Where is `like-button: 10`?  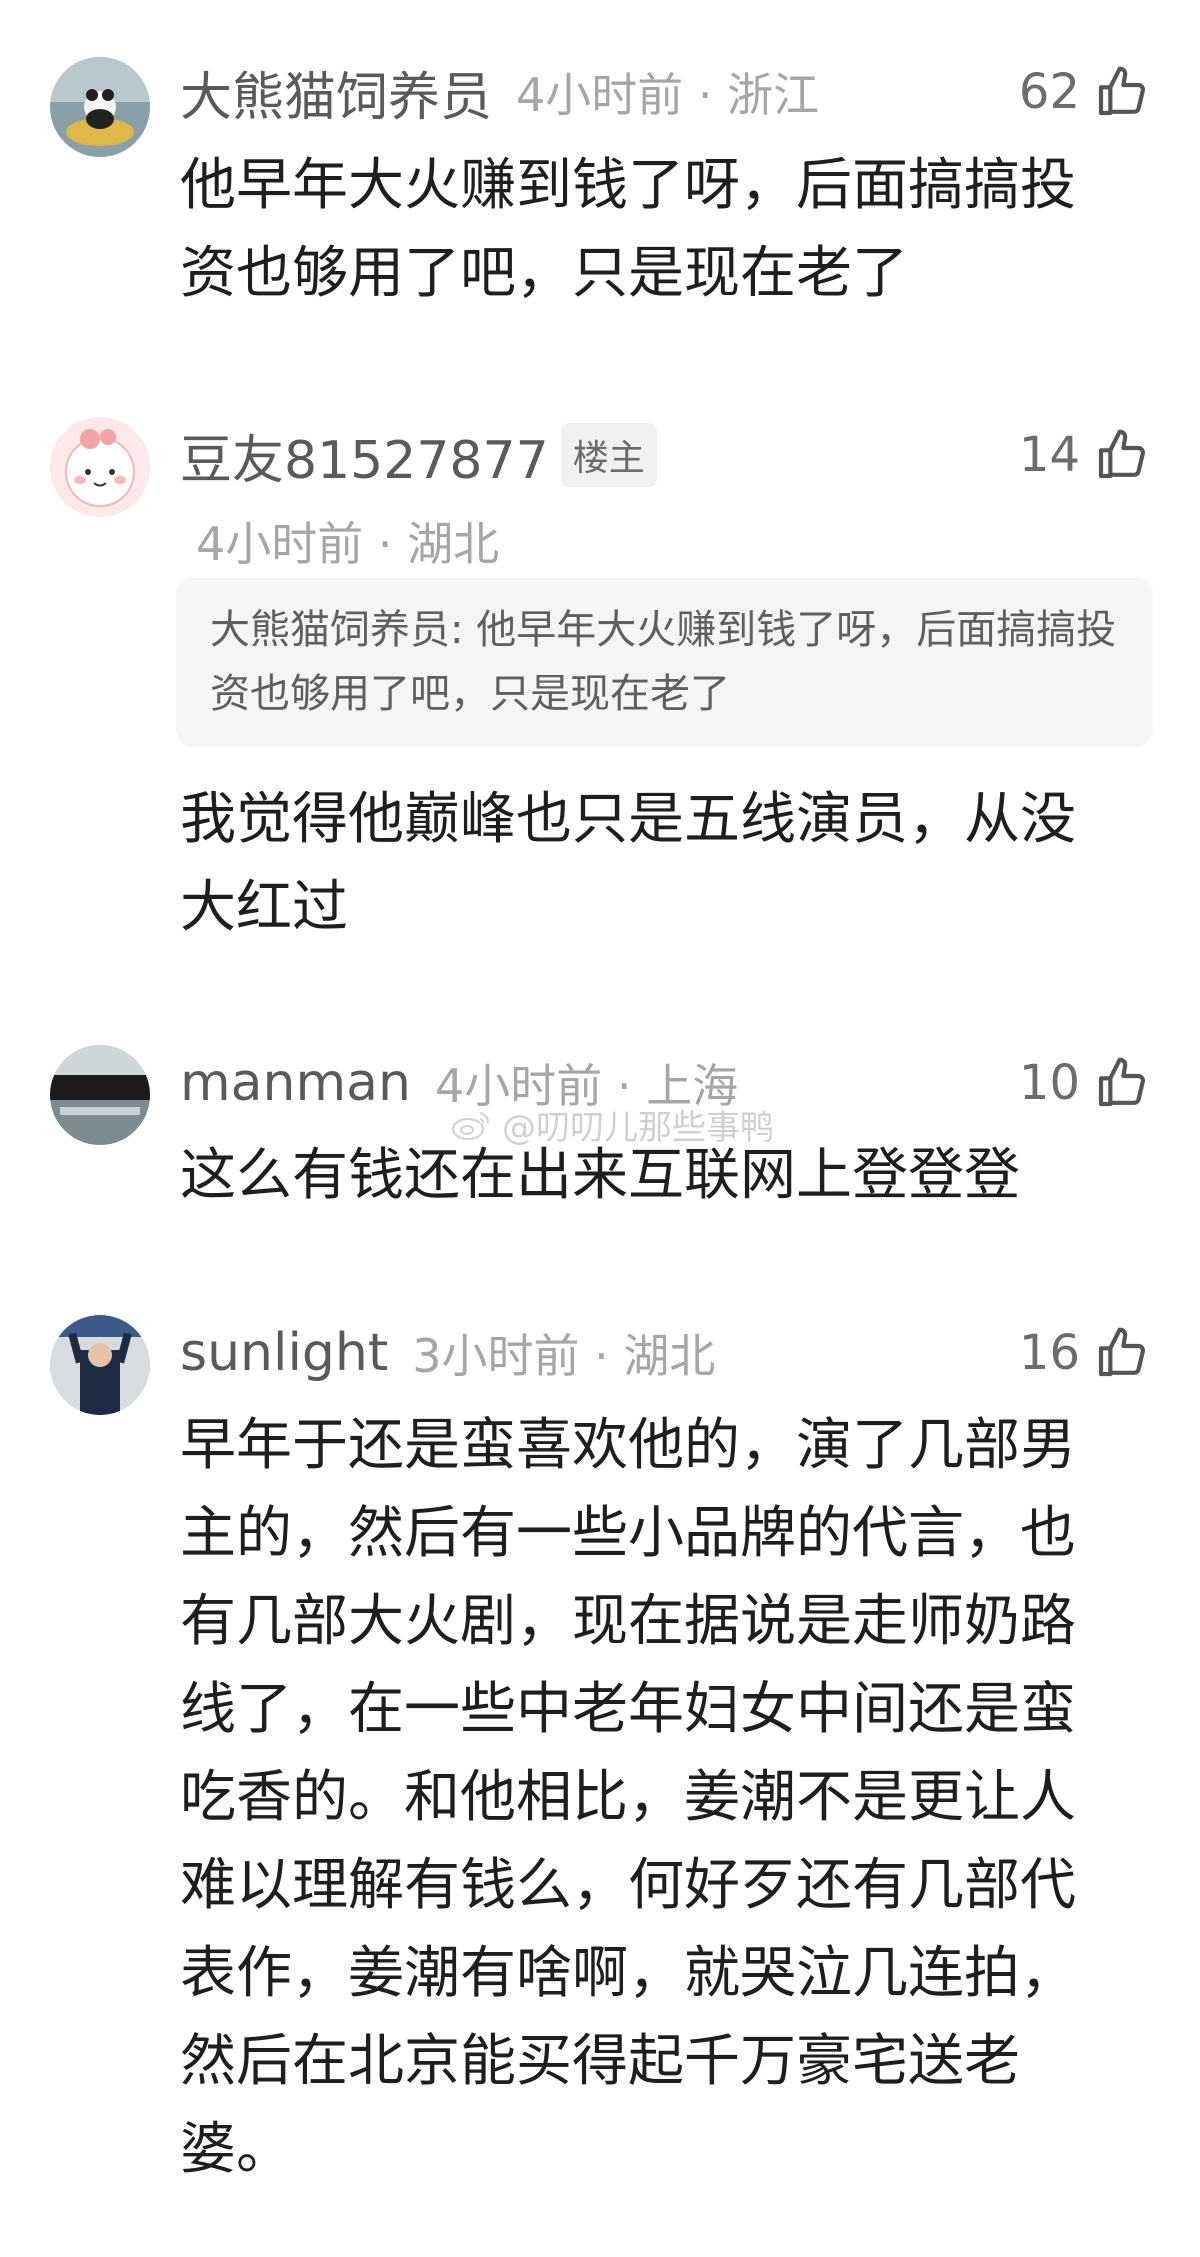
like-button: 10 is located at coordinates (1084, 1083).